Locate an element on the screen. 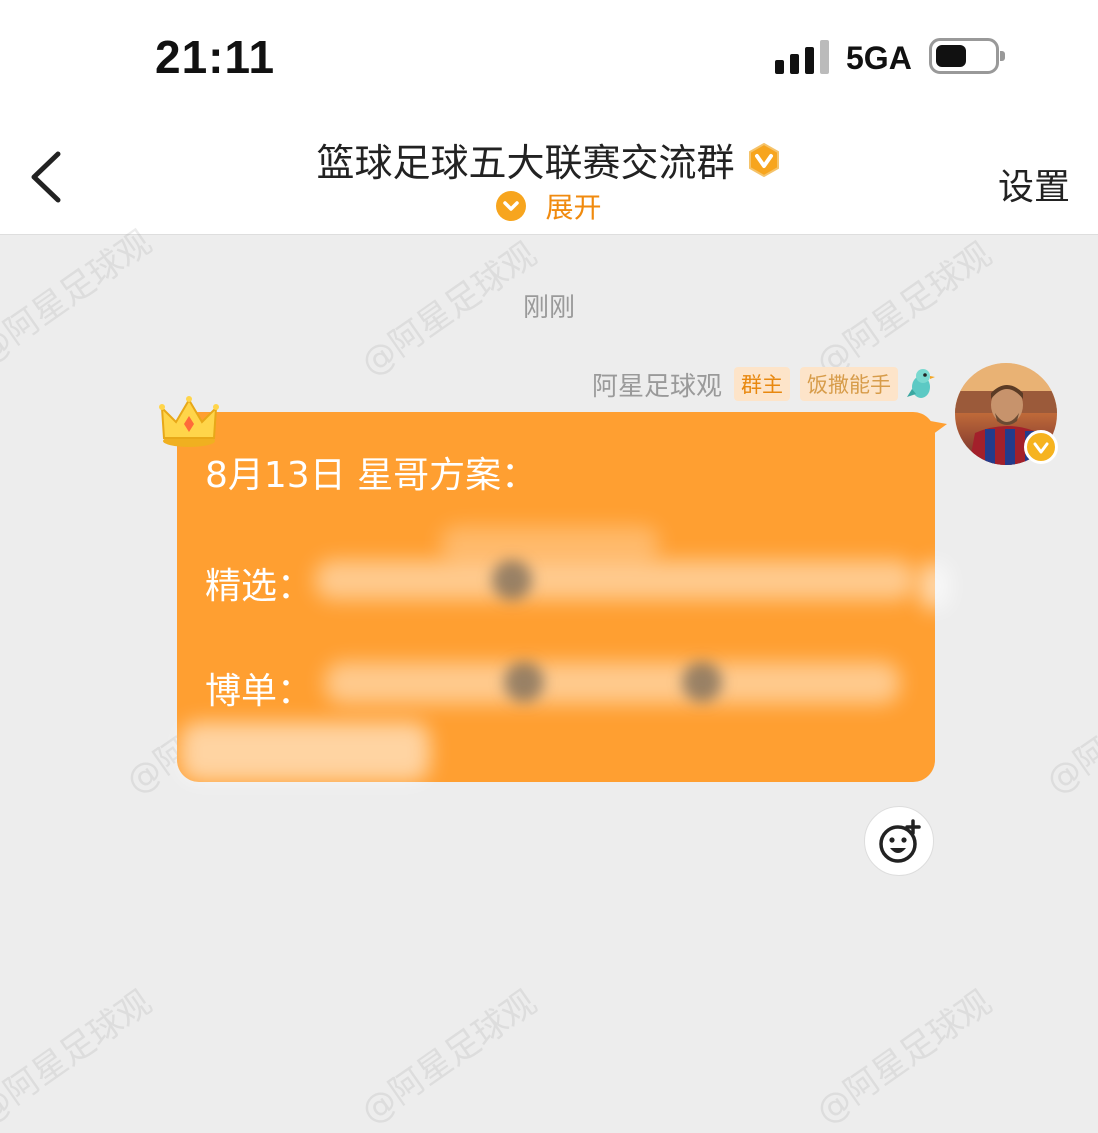  owner-tag: 群主 is located at coordinates (762, 384).